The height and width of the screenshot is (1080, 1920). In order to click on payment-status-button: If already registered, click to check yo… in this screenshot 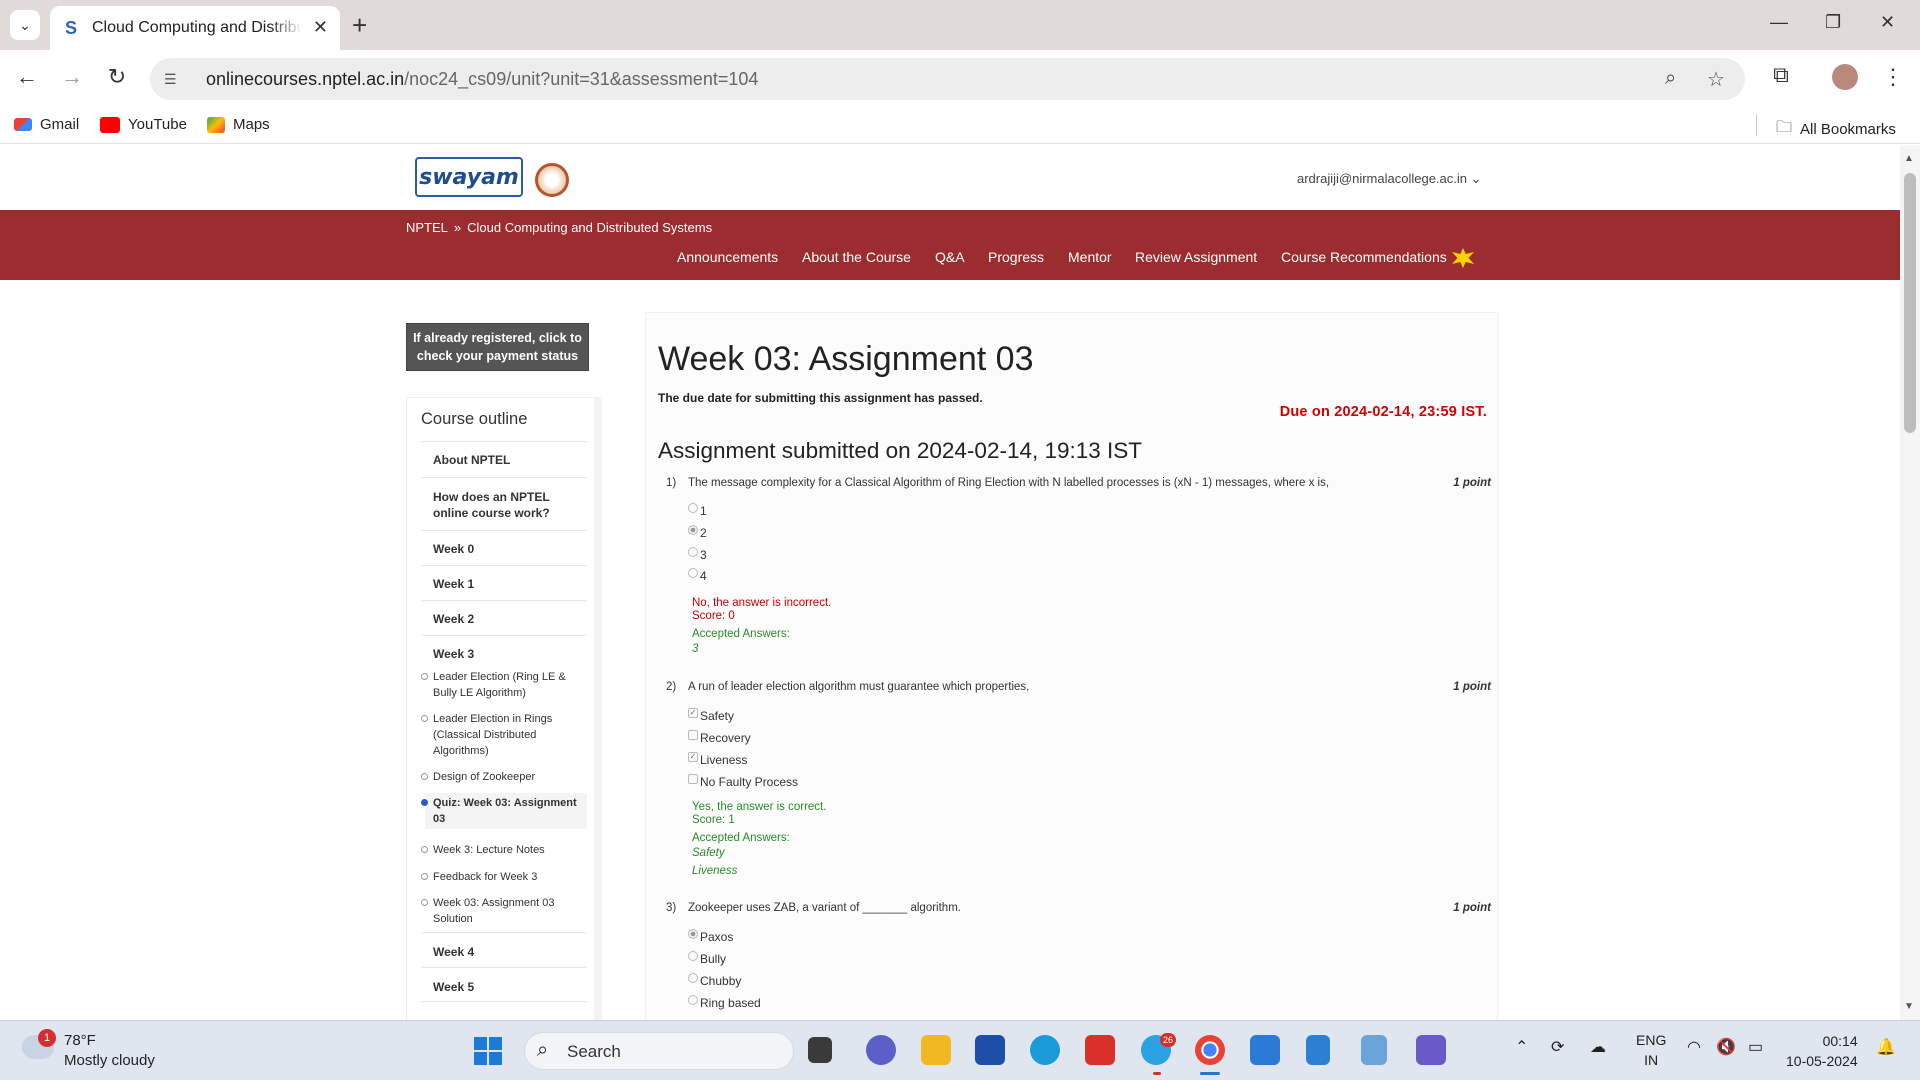, I will do `click(497, 347)`.